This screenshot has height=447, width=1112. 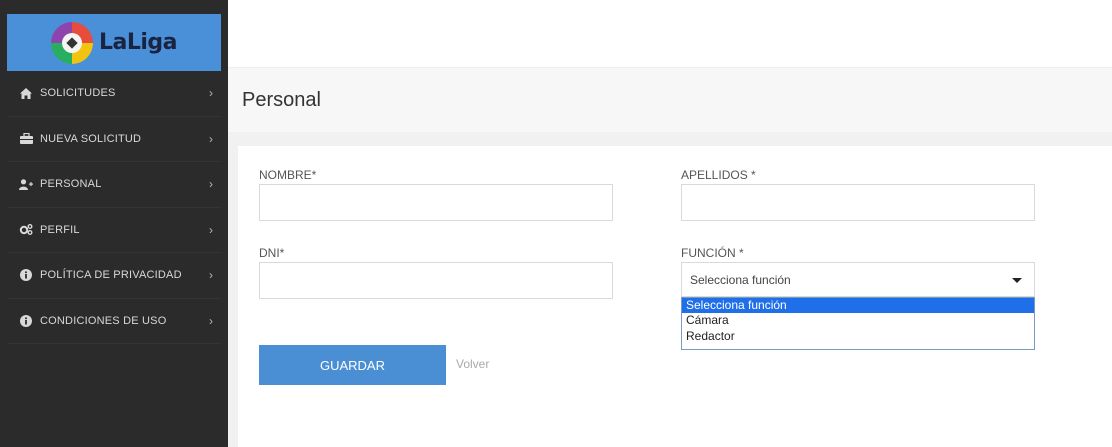 What do you see at coordinates (78, 93) in the screenshot?
I see `sidebar-item-label: SOLICITUDES` at bounding box center [78, 93].